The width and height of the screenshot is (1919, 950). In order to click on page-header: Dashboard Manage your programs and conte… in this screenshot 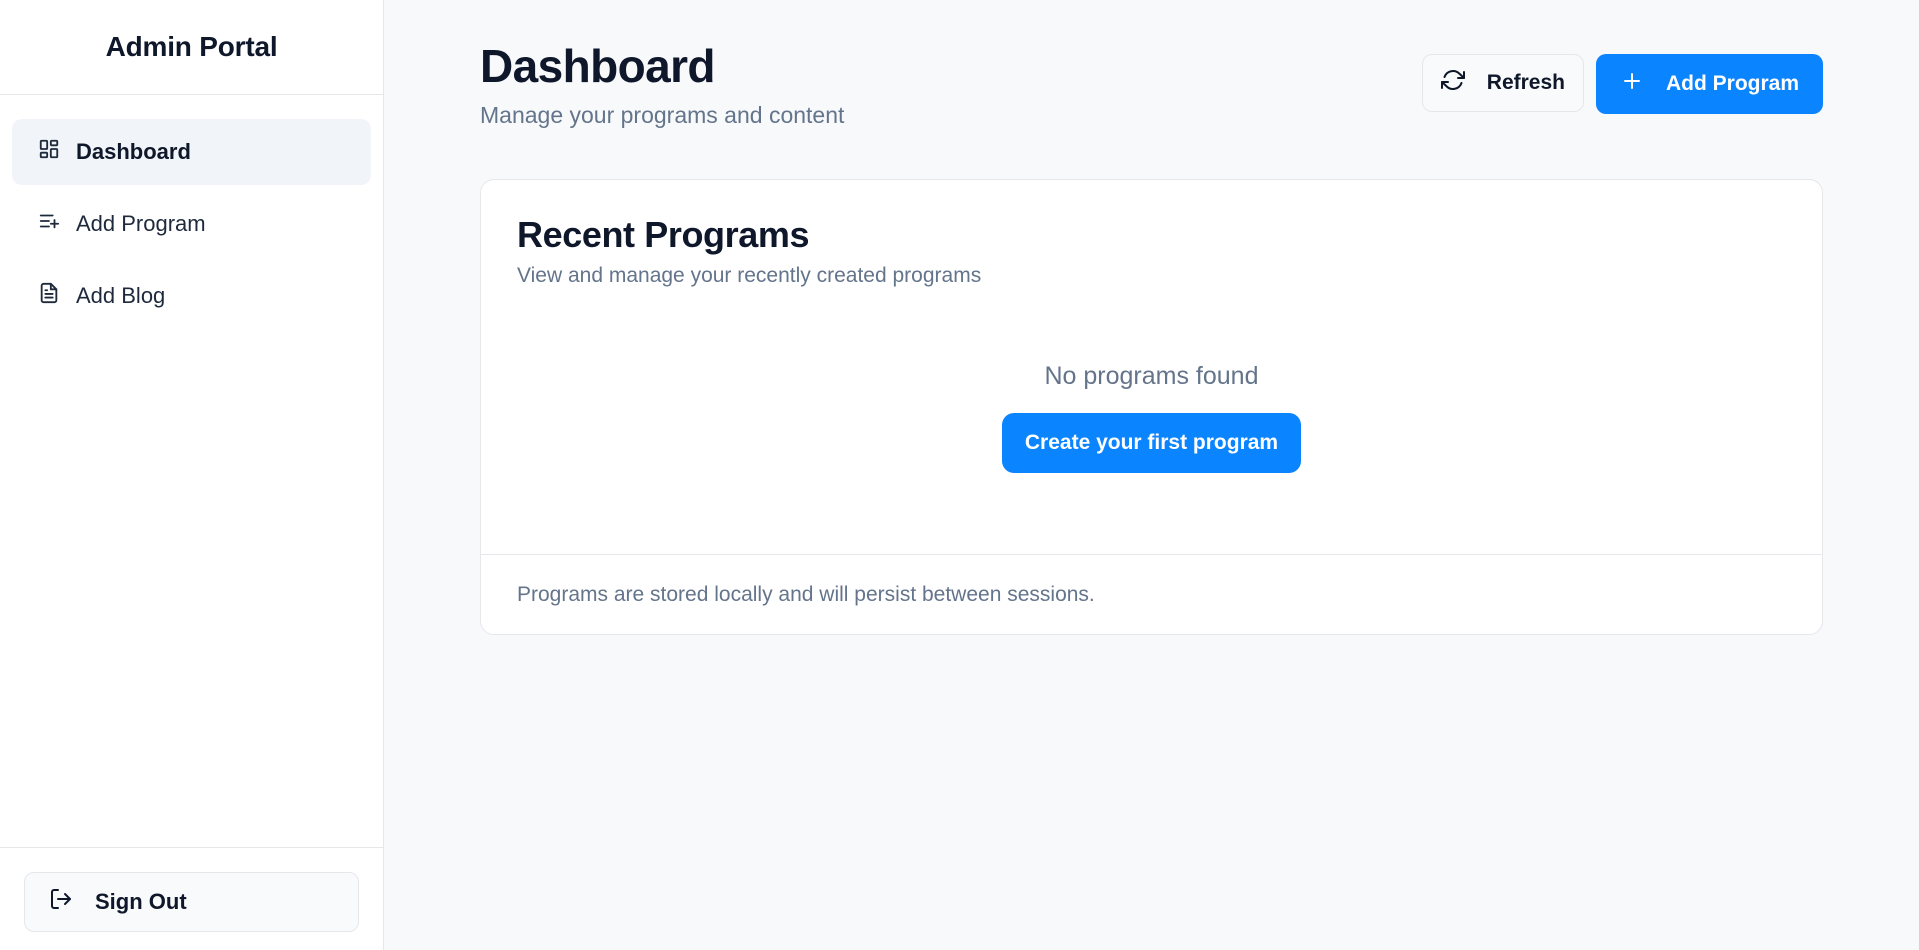, I will do `click(1151, 84)`.